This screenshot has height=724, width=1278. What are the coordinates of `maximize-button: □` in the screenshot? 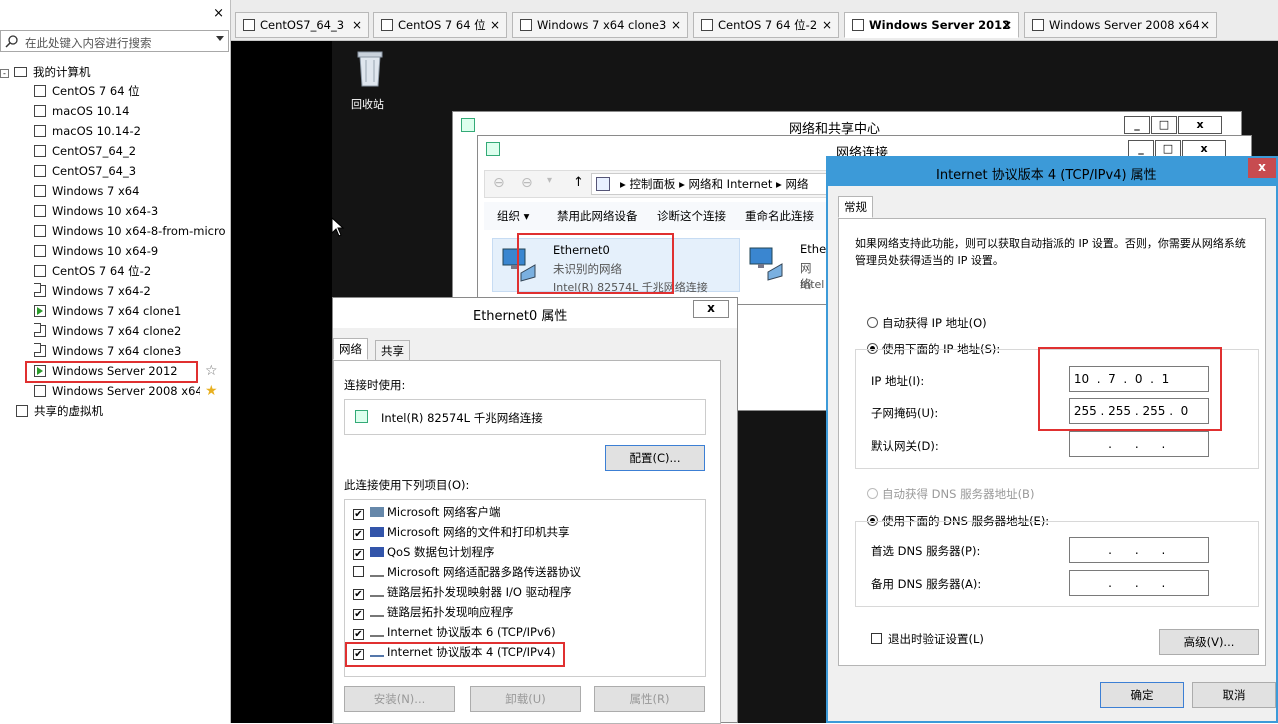 It's located at (1164, 125).